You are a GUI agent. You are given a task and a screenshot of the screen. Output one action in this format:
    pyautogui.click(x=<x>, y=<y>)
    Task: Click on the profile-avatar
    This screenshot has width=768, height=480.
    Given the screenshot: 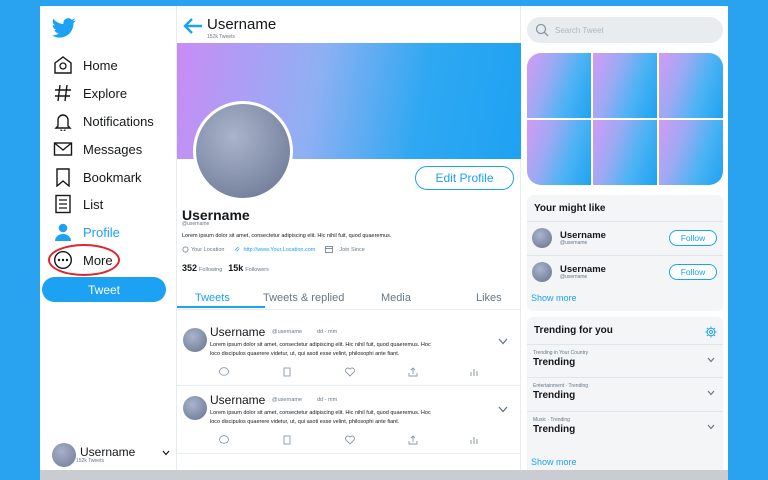 What is the action you would take?
    pyautogui.click(x=243, y=151)
    